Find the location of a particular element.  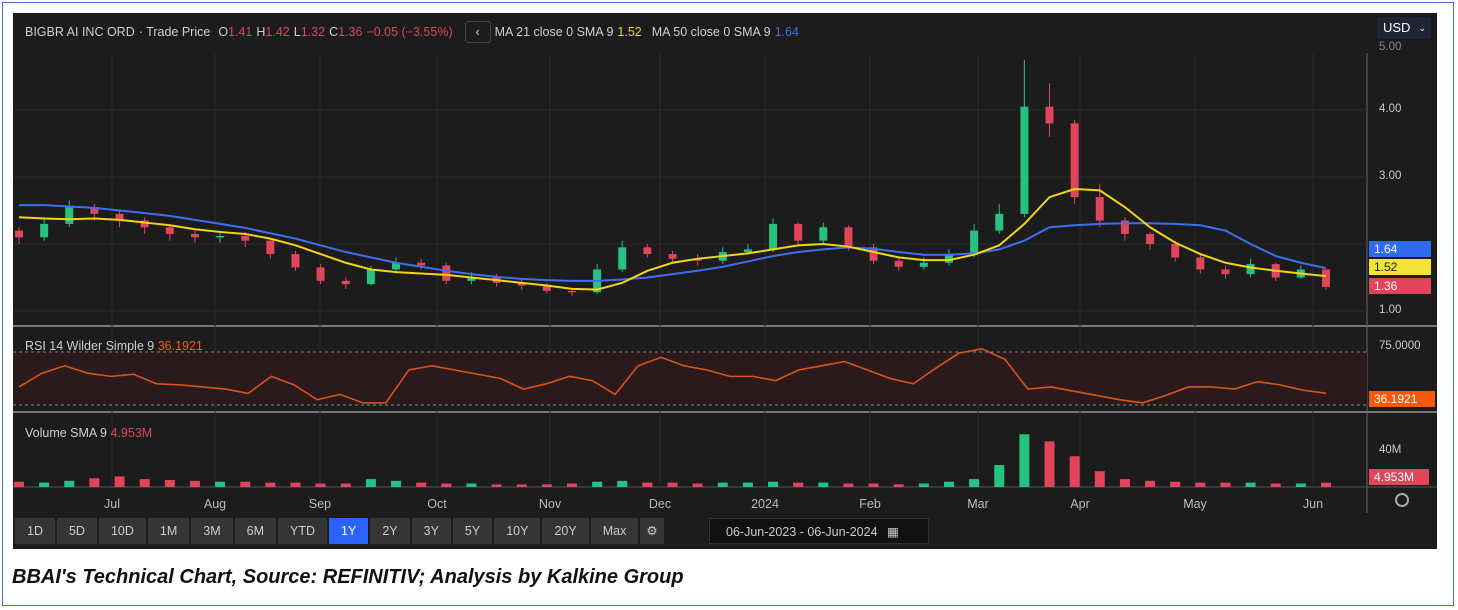

price-tick: 4.00 is located at coordinates (1390, 109).